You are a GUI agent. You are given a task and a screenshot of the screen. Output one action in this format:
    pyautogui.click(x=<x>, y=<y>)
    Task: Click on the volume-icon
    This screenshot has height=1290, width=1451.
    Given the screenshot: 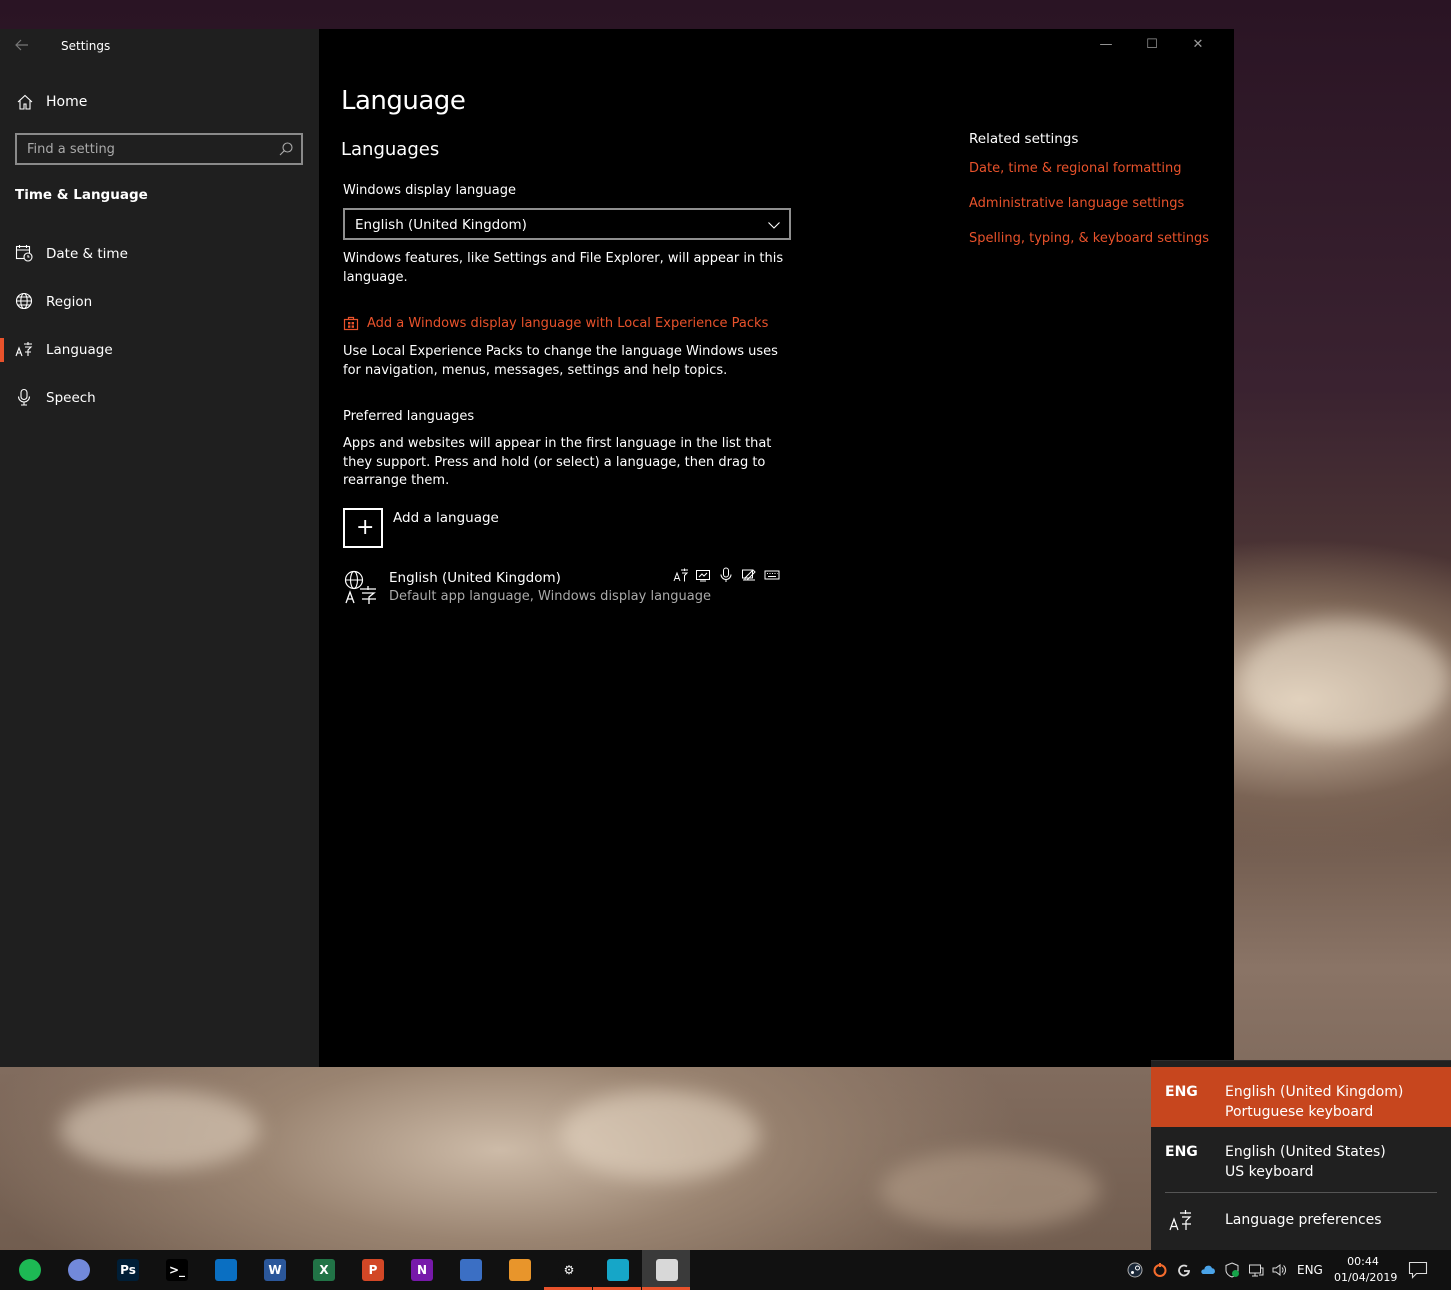 What is the action you would take?
    pyautogui.click(x=1279, y=1270)
    